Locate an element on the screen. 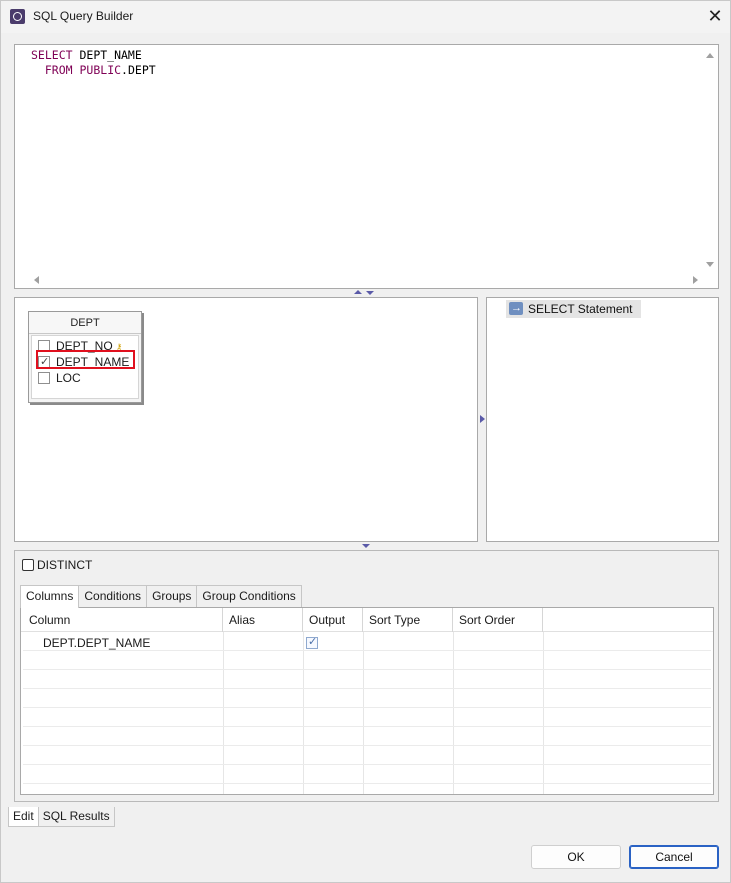 The image size is (731, 883). schema-name: PUBLIC is located at coordinates (100, 70).